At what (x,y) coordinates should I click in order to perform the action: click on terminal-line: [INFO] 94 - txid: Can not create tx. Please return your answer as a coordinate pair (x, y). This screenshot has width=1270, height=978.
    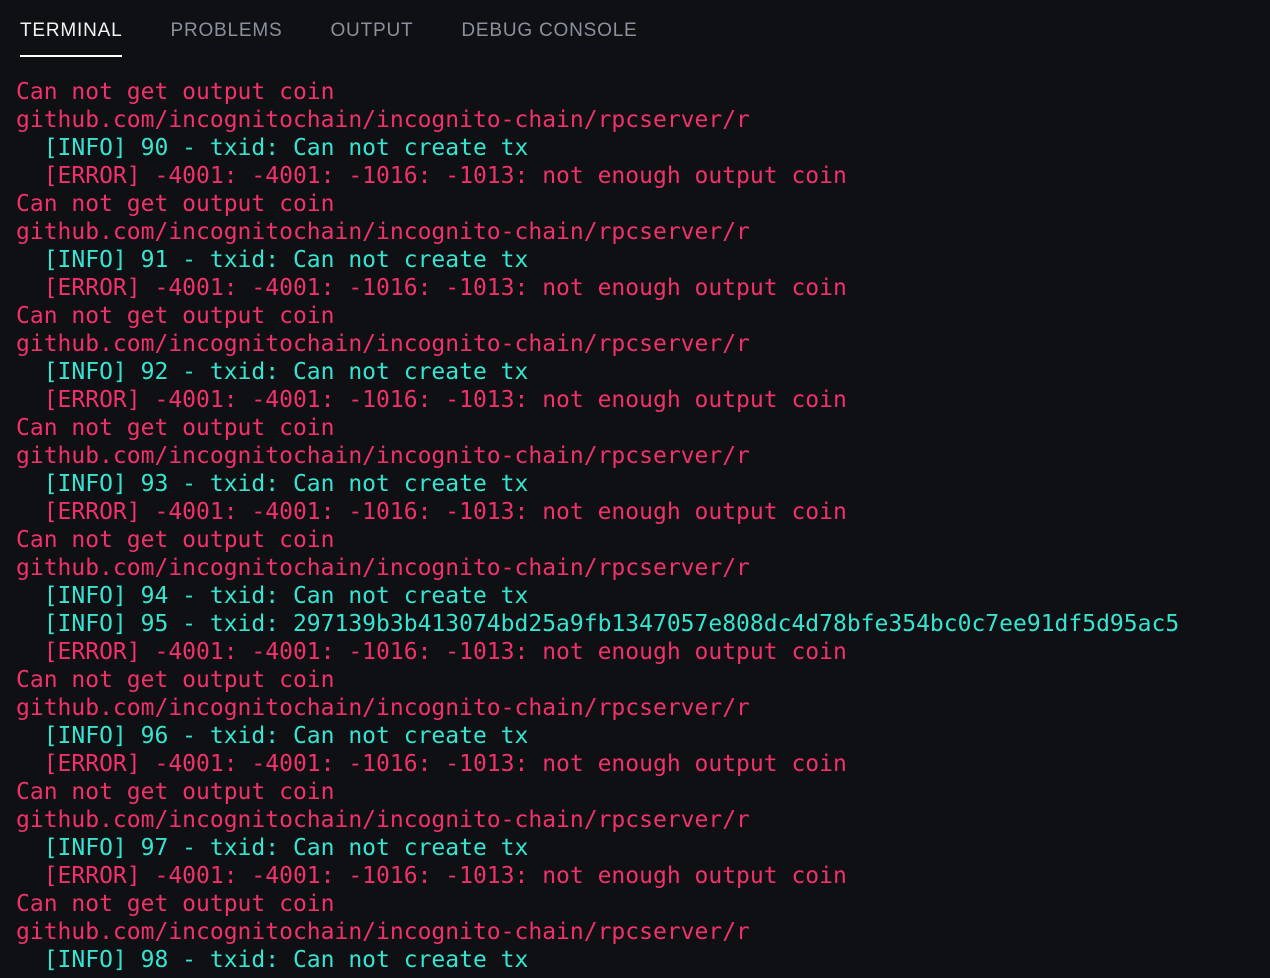
    Looking at the image, I should click on (272, 596).